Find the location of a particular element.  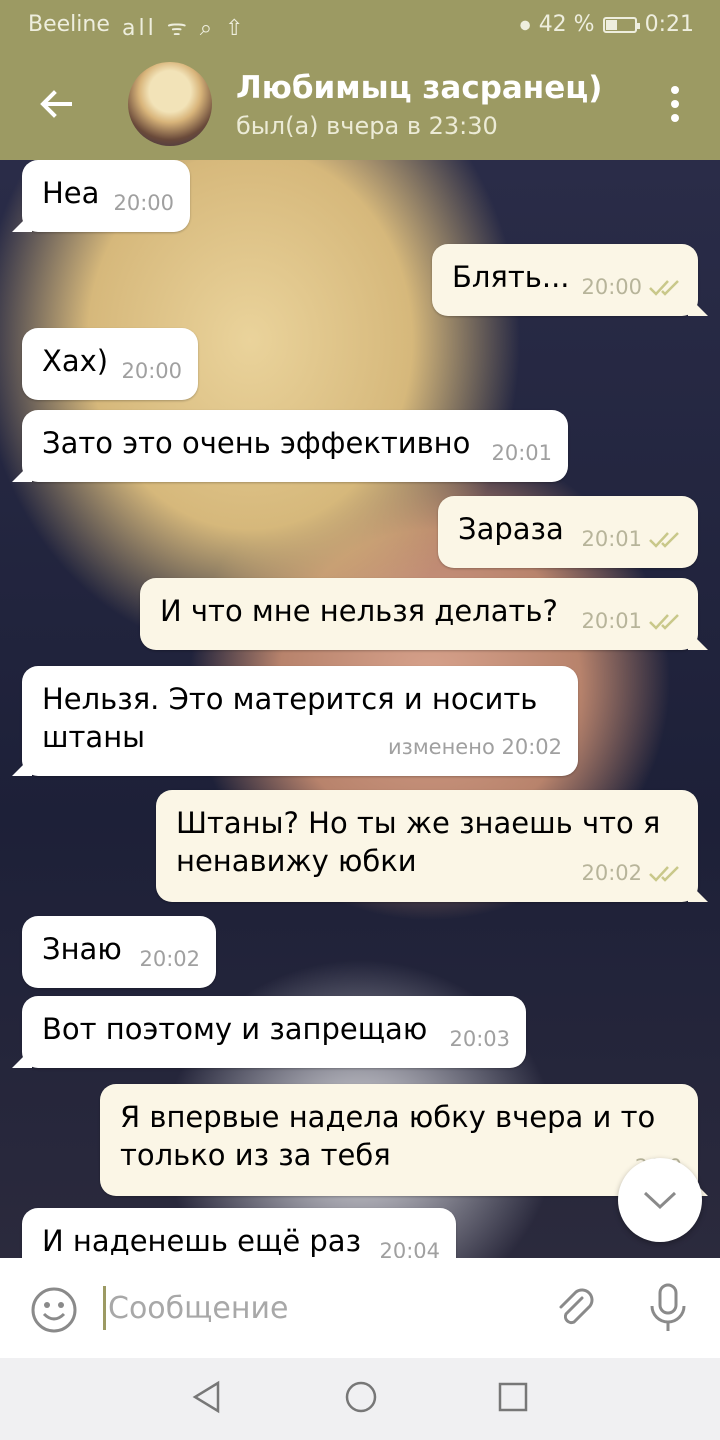

message-text: Знаю is located at coordinates (82, 949).